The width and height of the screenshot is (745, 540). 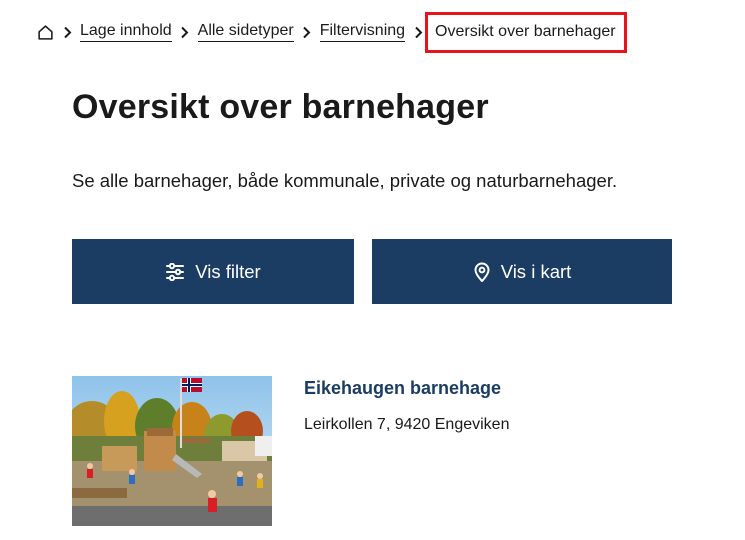 I want to click on breadcrumb-item-lage-innhold: Lage innhold, so click(x=126, y=32).